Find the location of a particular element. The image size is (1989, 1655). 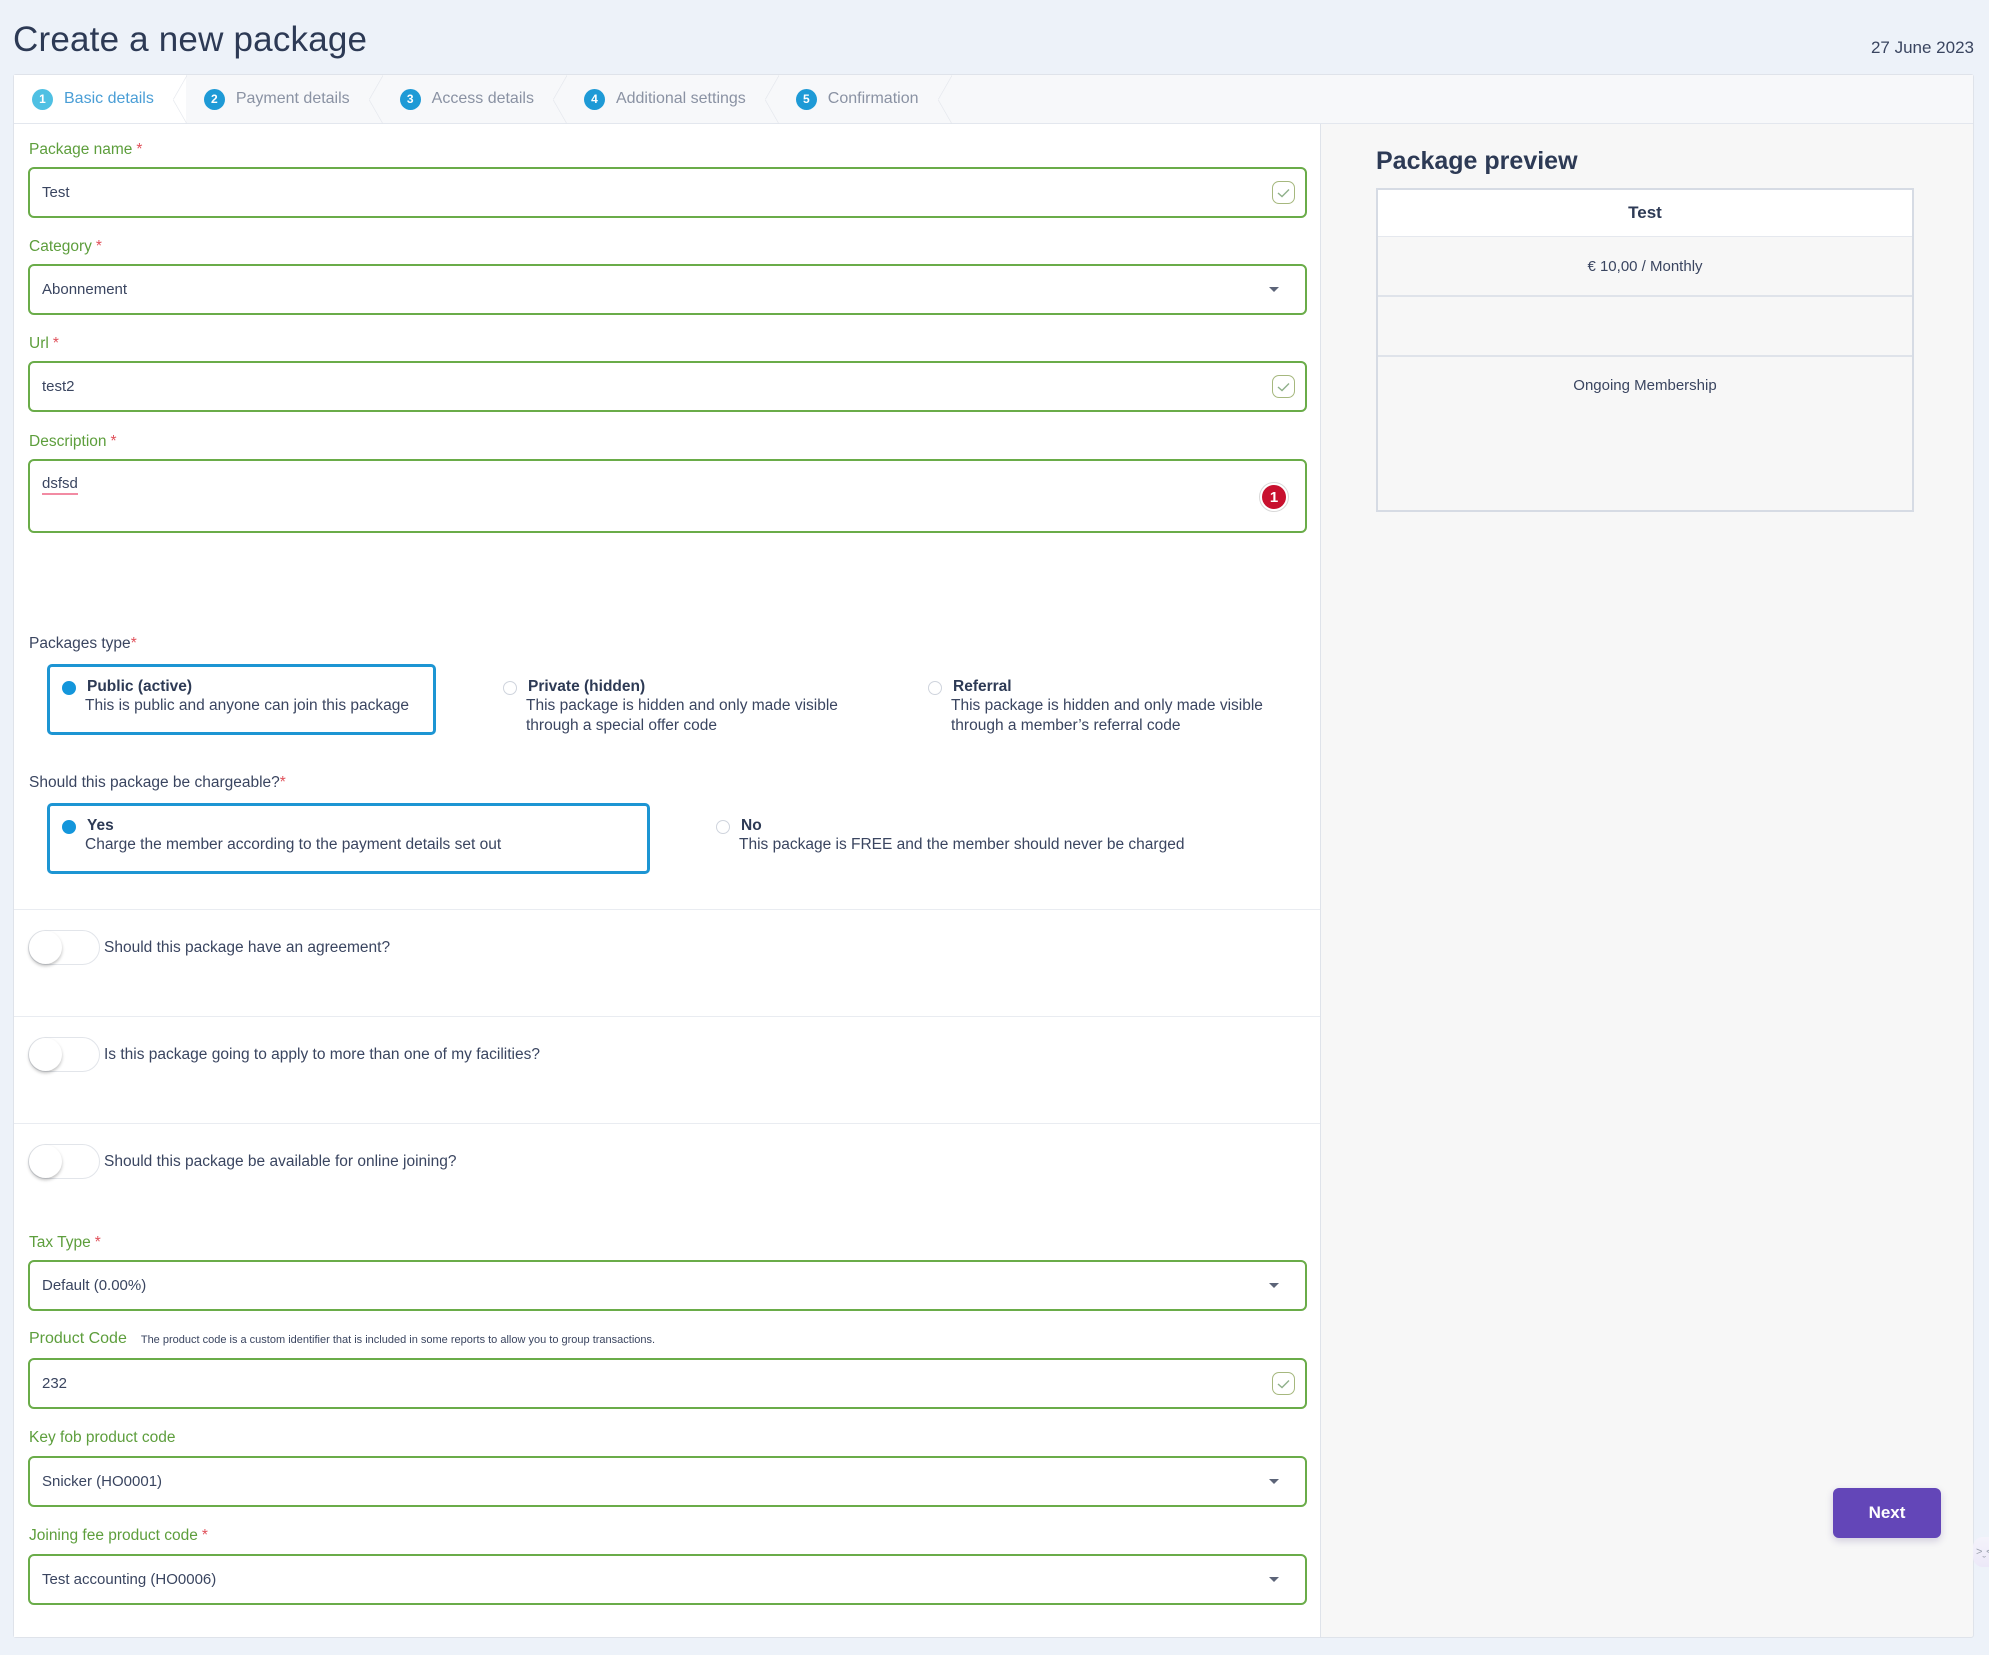

key-fob-product-code-label: Key fob product code is located at coordinates (102, 1438).